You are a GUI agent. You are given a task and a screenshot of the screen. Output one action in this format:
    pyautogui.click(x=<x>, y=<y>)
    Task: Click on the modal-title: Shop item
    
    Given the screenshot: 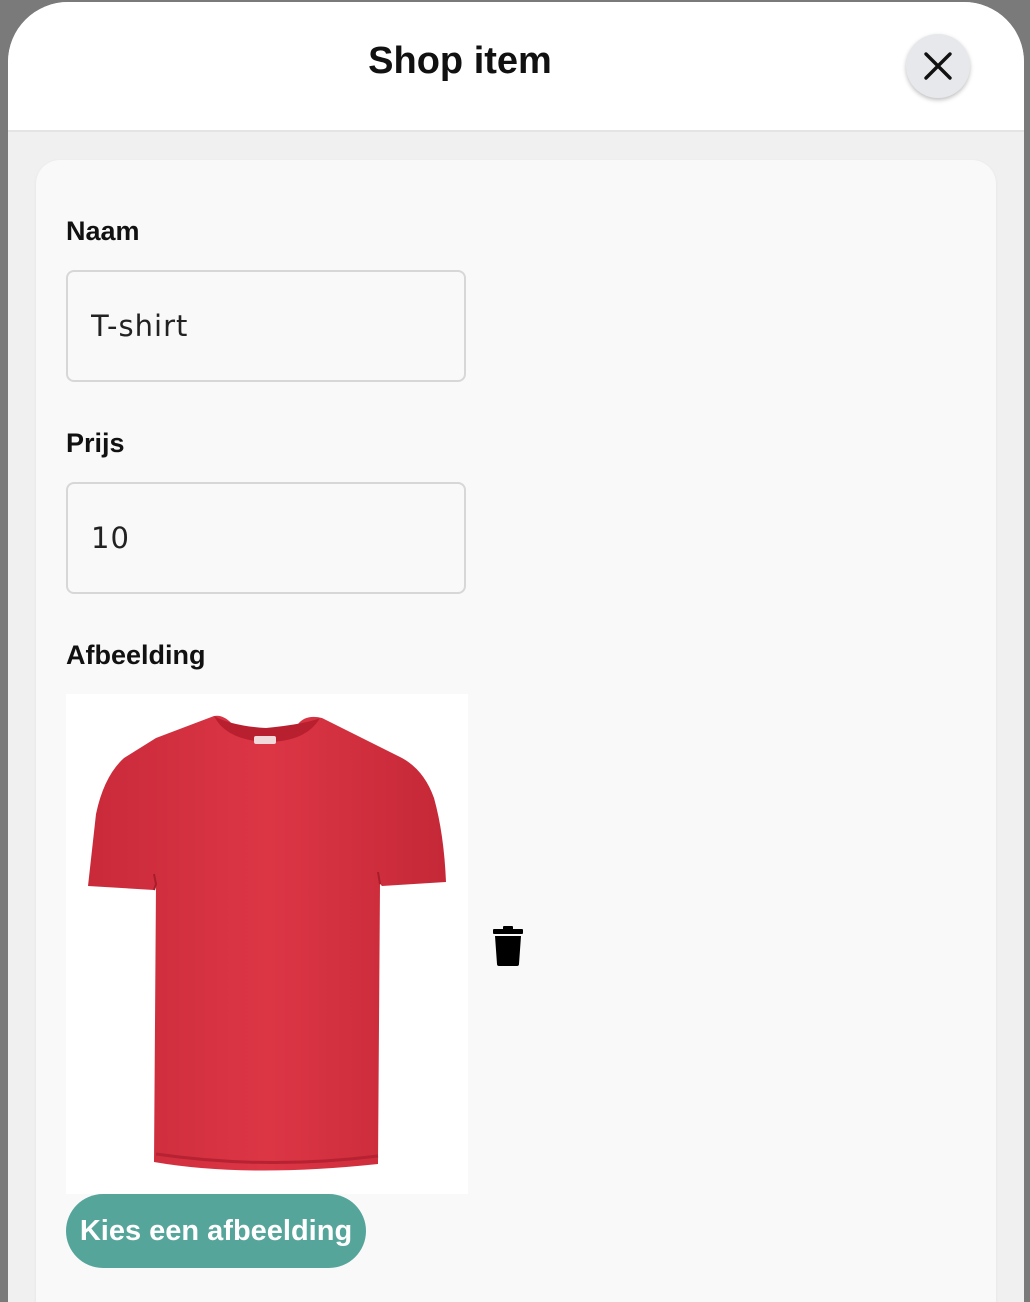 What is the action you would take?
    pyautogui.click(x=460, y=61)
    